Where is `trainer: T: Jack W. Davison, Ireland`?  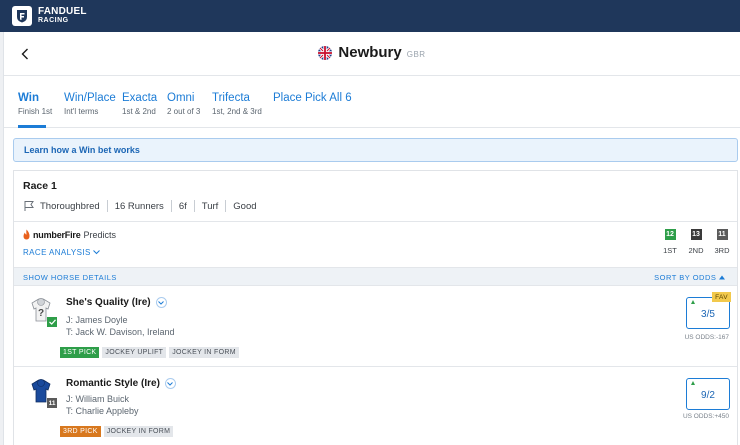 trainer: T: Jack W. Davison, Ireland is located at coordinates (120, 332).